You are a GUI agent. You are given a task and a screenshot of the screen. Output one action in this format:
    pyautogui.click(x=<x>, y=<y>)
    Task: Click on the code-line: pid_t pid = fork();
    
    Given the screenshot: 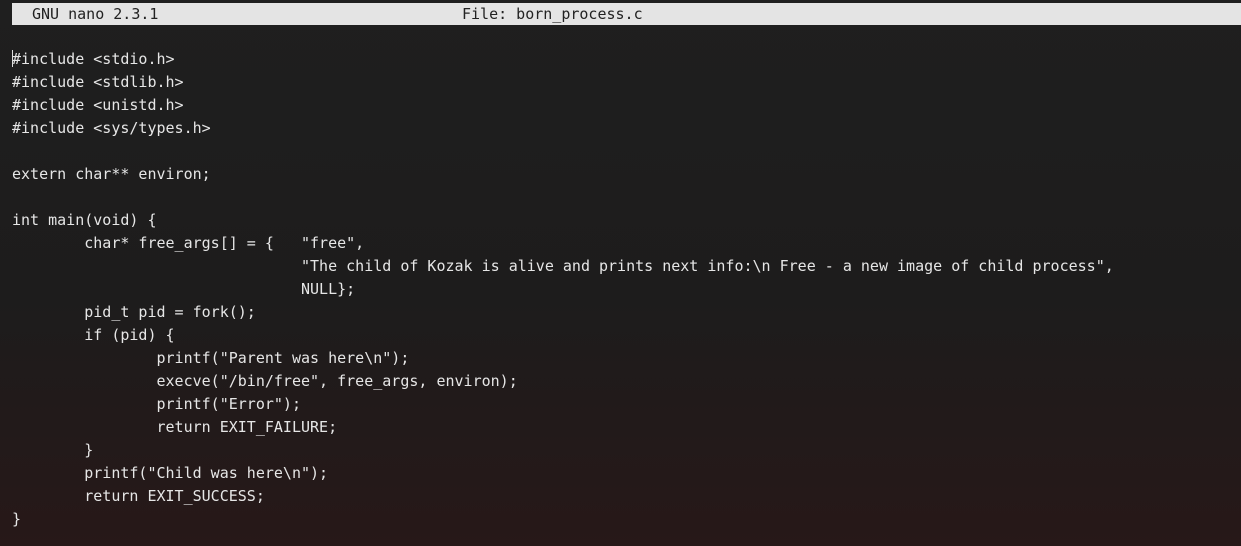 What is the action you would take?
    pyautogui.click(x=626, y=312)
    